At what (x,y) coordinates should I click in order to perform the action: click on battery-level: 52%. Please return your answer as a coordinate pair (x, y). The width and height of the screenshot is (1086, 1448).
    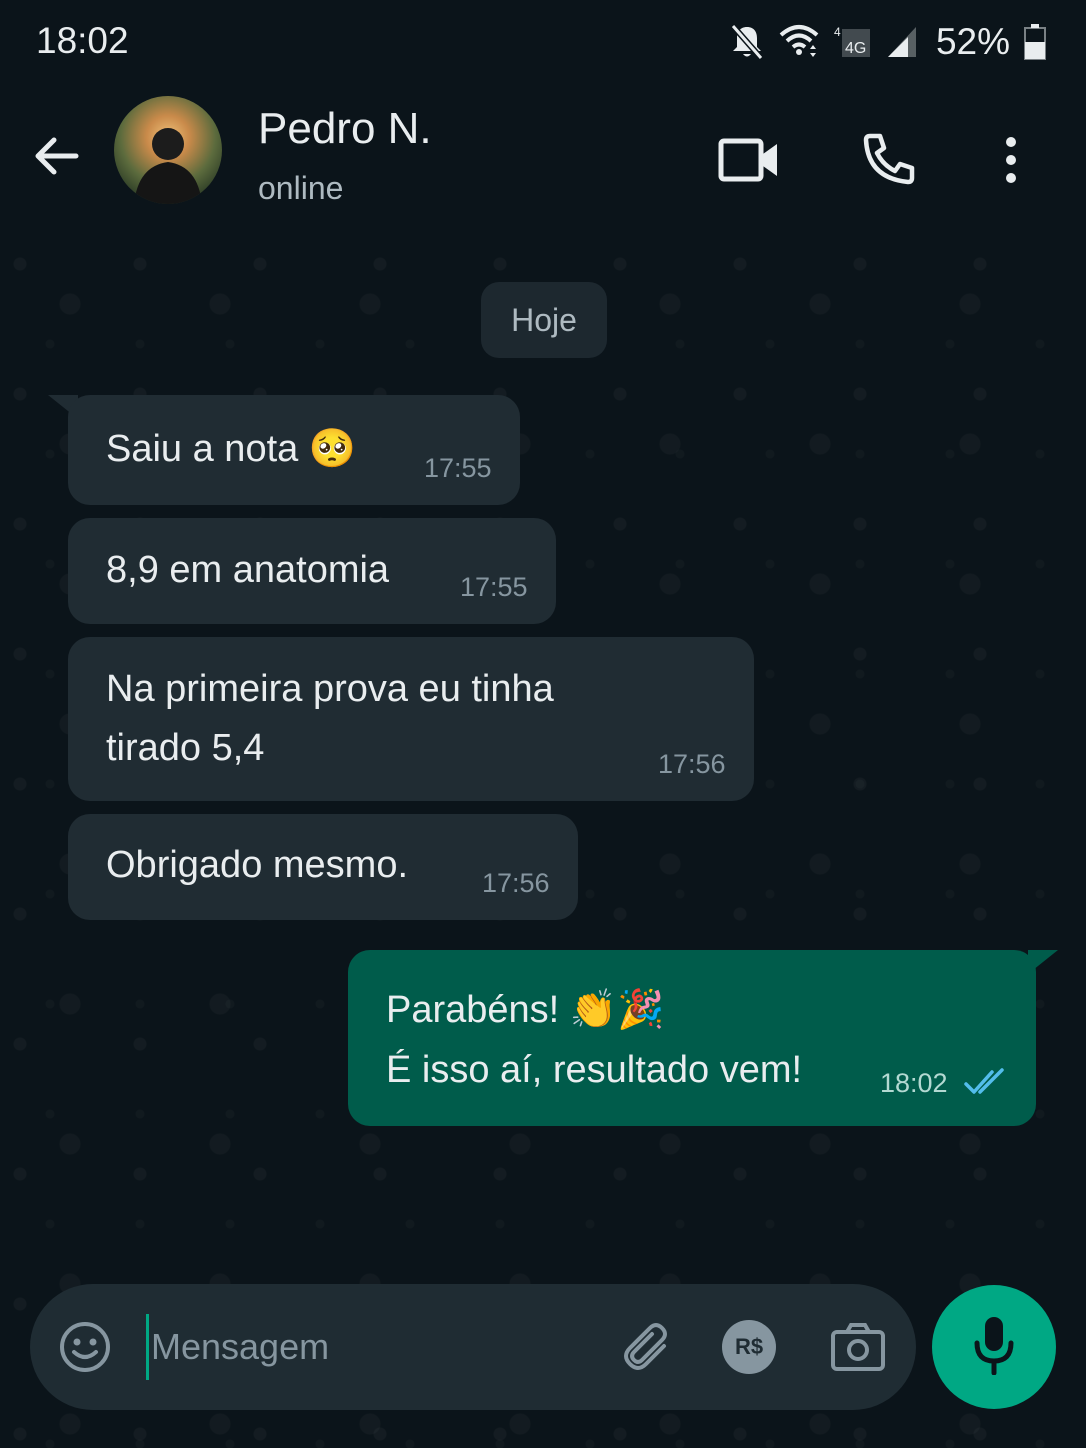
    Looking at the image, I should click on (972, 41).